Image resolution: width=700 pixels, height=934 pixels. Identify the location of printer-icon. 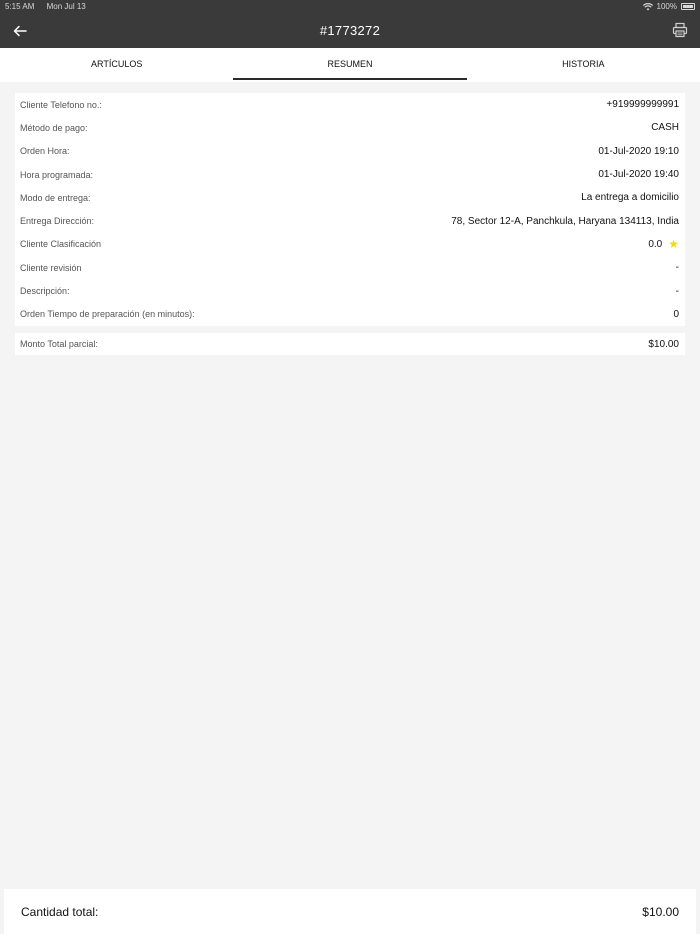
(680, 30).